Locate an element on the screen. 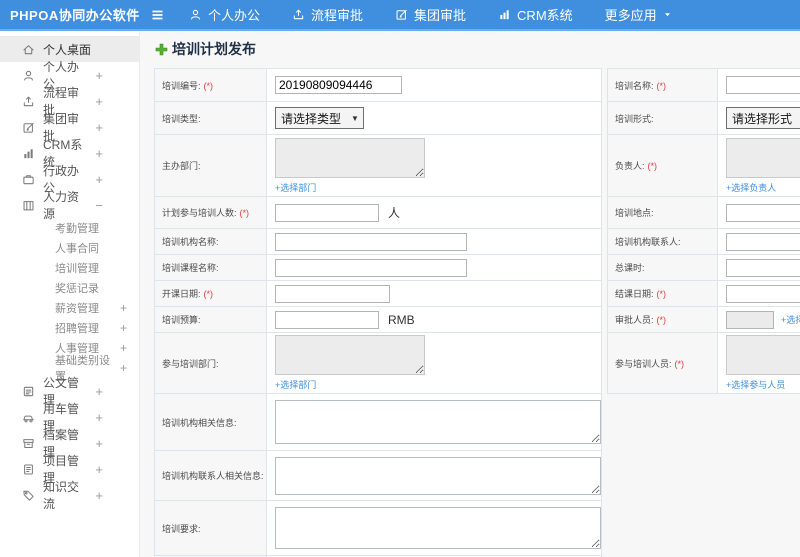 The image size is (800, 557). nav-crm-system: CRM系统 is located at coordinates (535, 14).